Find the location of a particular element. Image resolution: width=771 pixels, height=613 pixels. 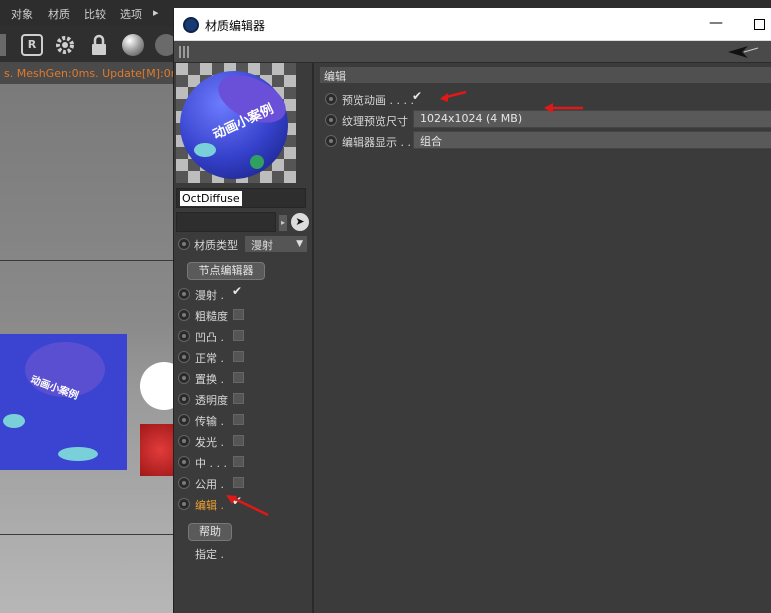

menu-compare: 比较 is located at coordinates (95, 14).